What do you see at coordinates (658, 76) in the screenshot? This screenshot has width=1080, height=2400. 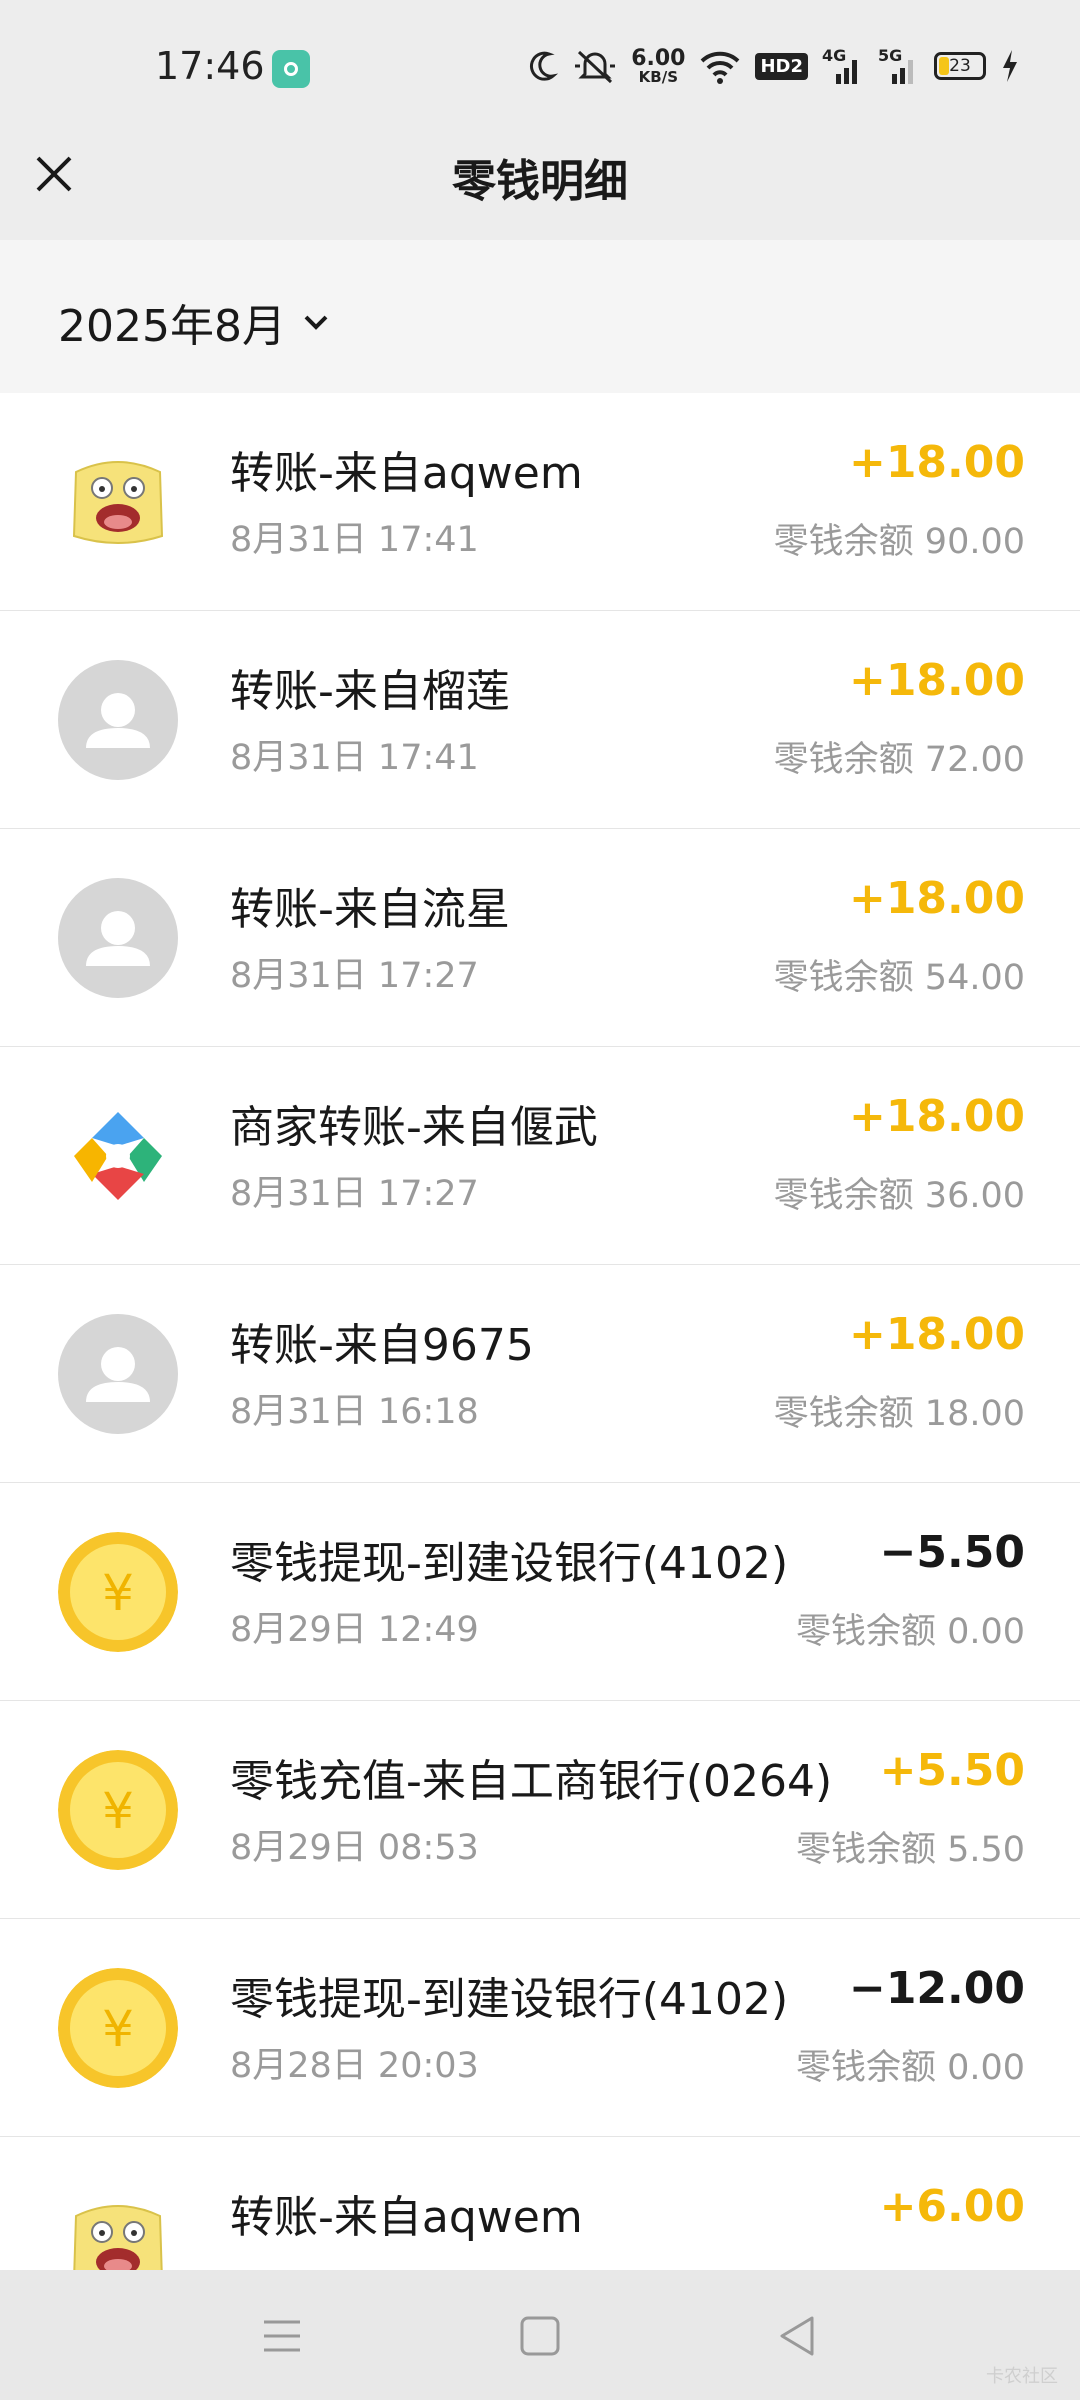 I see `net-speed-unit: KB/S` at bounding box center [658, 76].